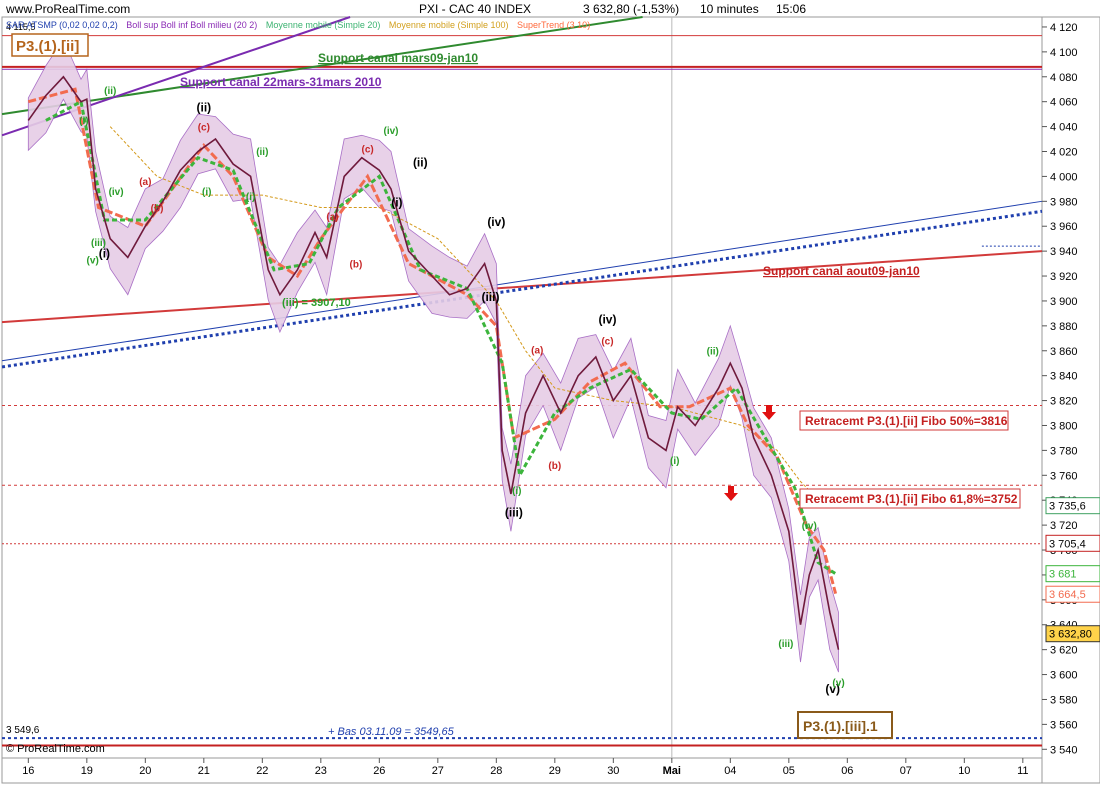 This screenshot has height=800, width=1100. I want to click on y-tick-label: 3 800, so click(1064, 426).